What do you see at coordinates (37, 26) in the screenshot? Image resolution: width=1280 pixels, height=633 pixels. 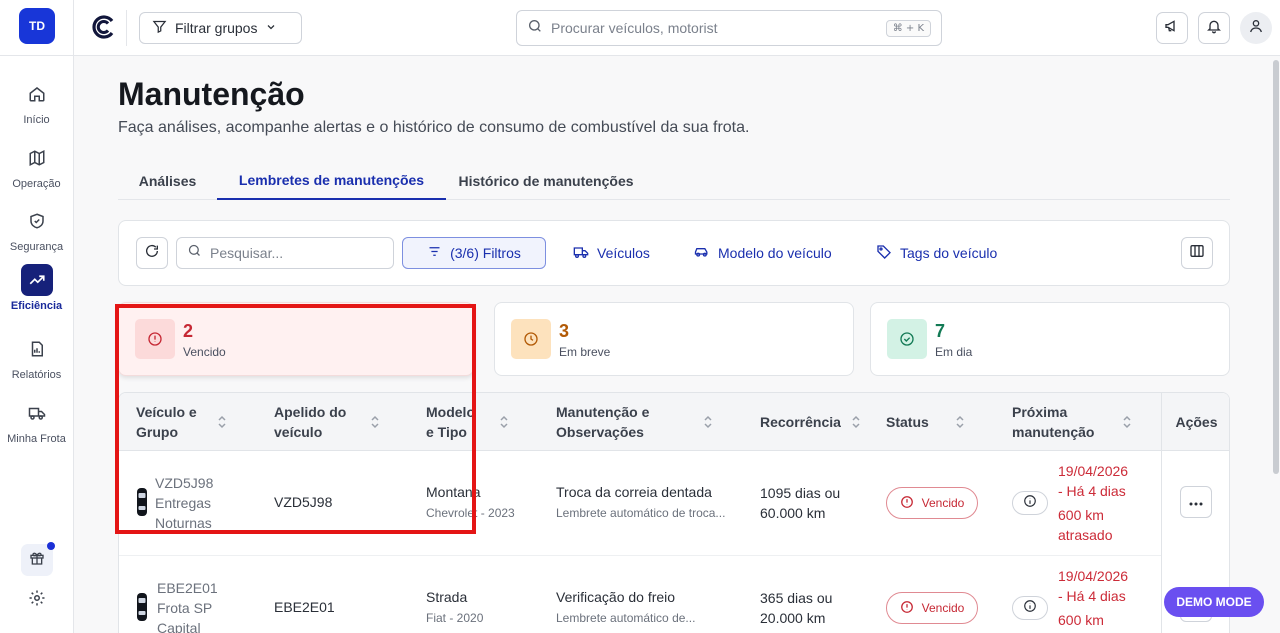 I see `workspace-avatar: TD` at bounding box center [37, 26].